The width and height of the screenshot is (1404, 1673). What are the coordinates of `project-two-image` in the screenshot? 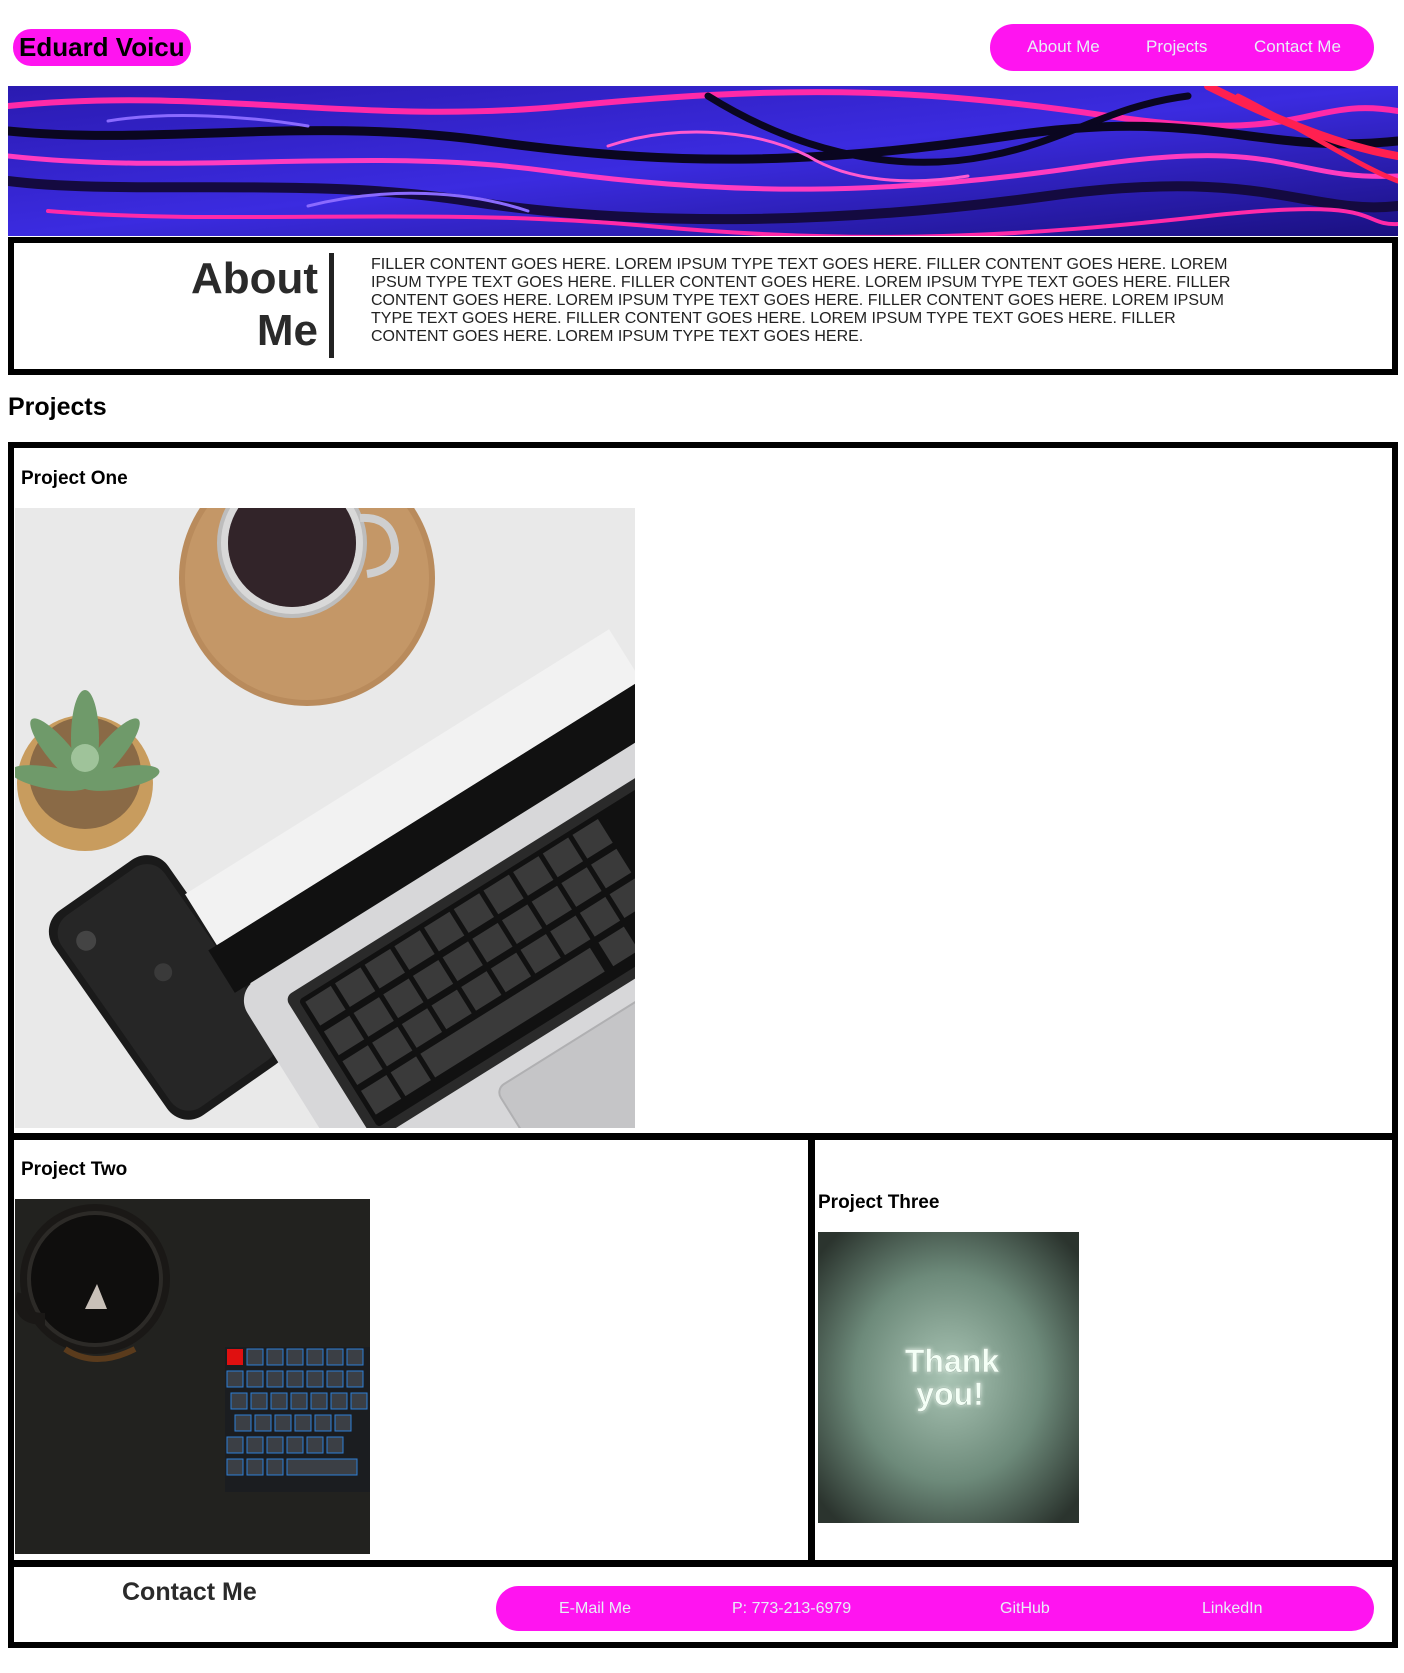 It's located at (192, 1376).